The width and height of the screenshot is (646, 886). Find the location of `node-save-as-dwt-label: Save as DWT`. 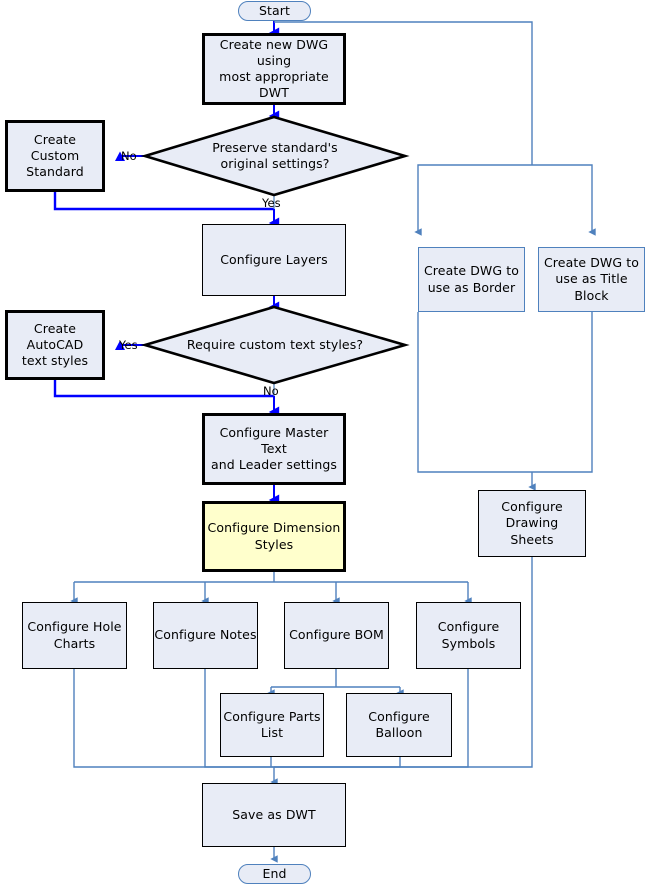

node-save-as-dwt-label: Save as DWT is located at coordinates (274, 814).